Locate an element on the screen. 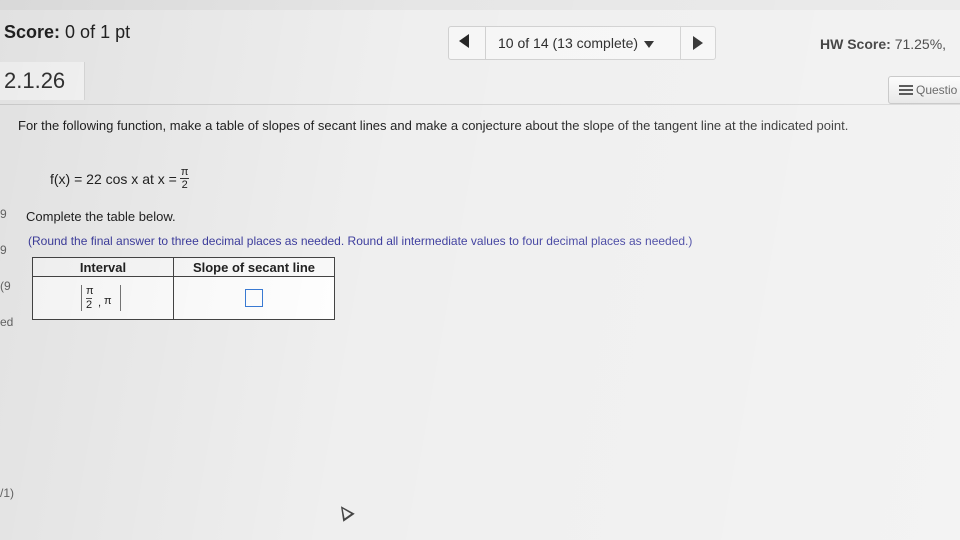 The height and width of the screenshot is (540, 960). x-fraction: π 2 is located at coordinates (184, 178).